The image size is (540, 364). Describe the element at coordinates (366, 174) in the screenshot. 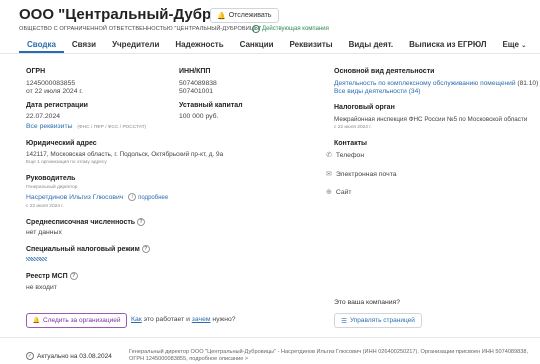

I see `email-label: Электронная почта` at that location.